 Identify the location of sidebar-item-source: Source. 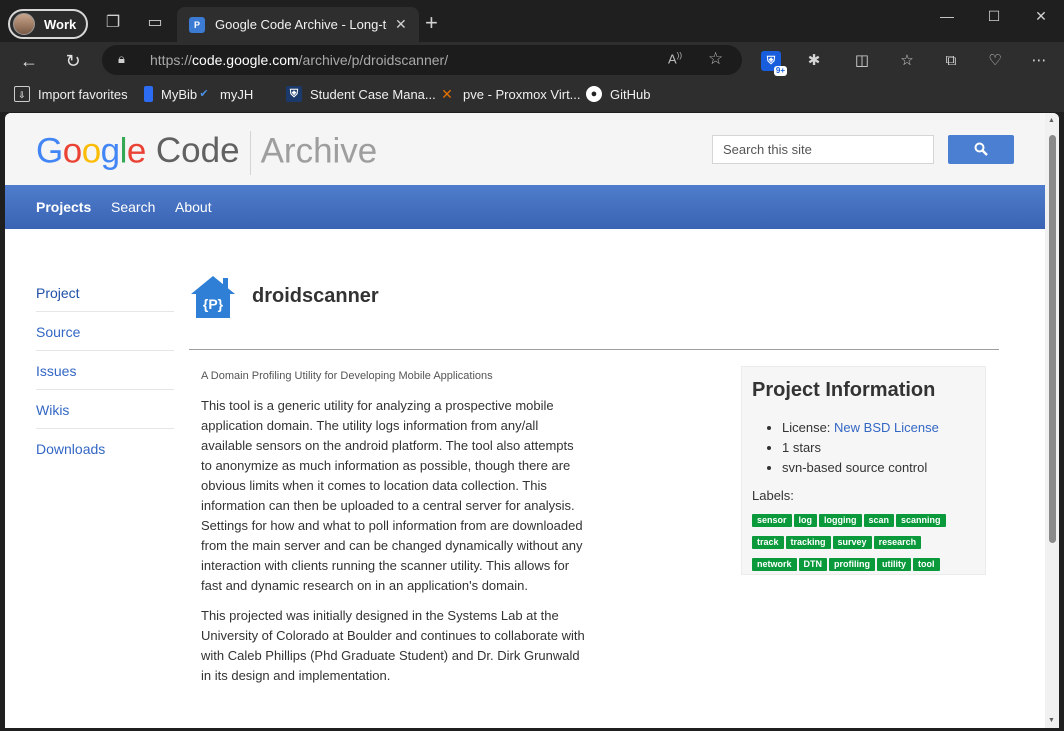
(105, 331).